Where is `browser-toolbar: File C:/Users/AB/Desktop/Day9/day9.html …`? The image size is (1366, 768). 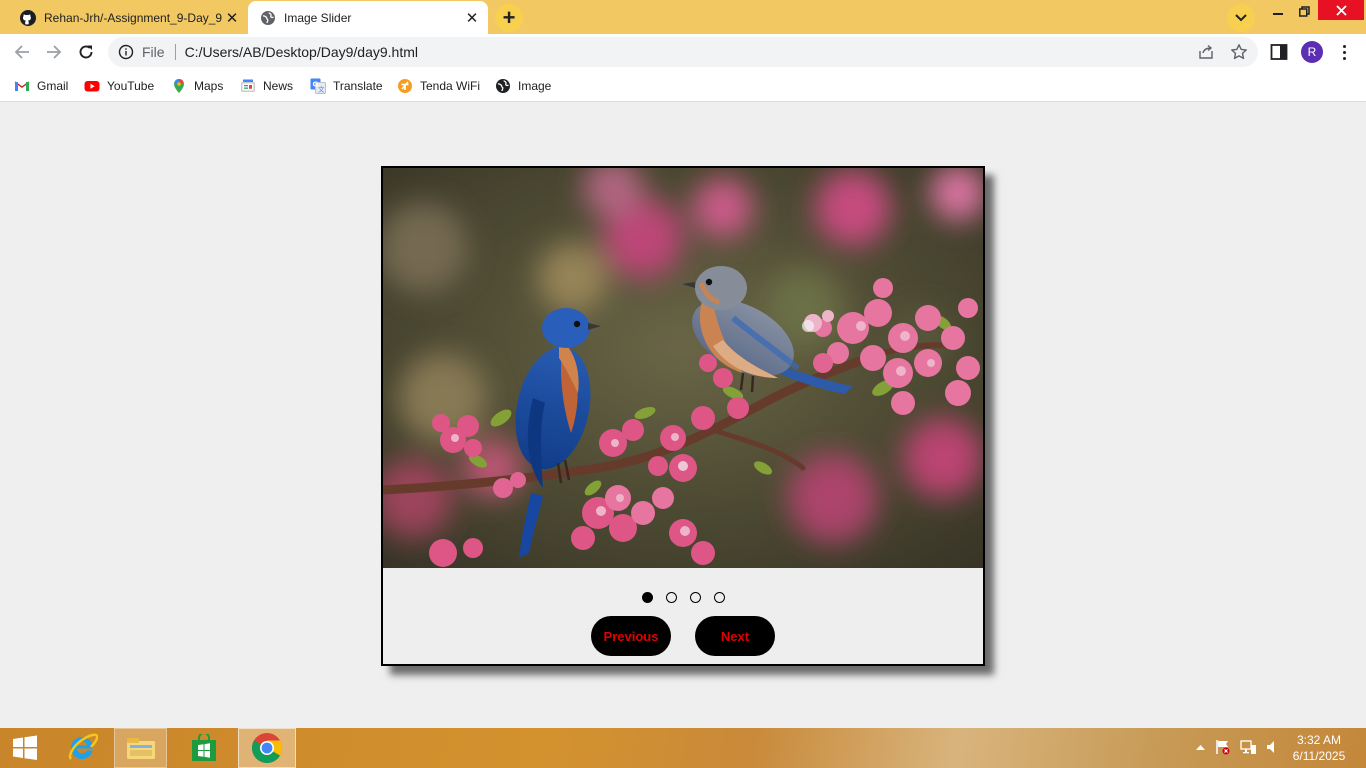 browser-toolbar: File C:/Users/AB/Desktop/Day9/day9.html … is located at coordinates (683, 52).